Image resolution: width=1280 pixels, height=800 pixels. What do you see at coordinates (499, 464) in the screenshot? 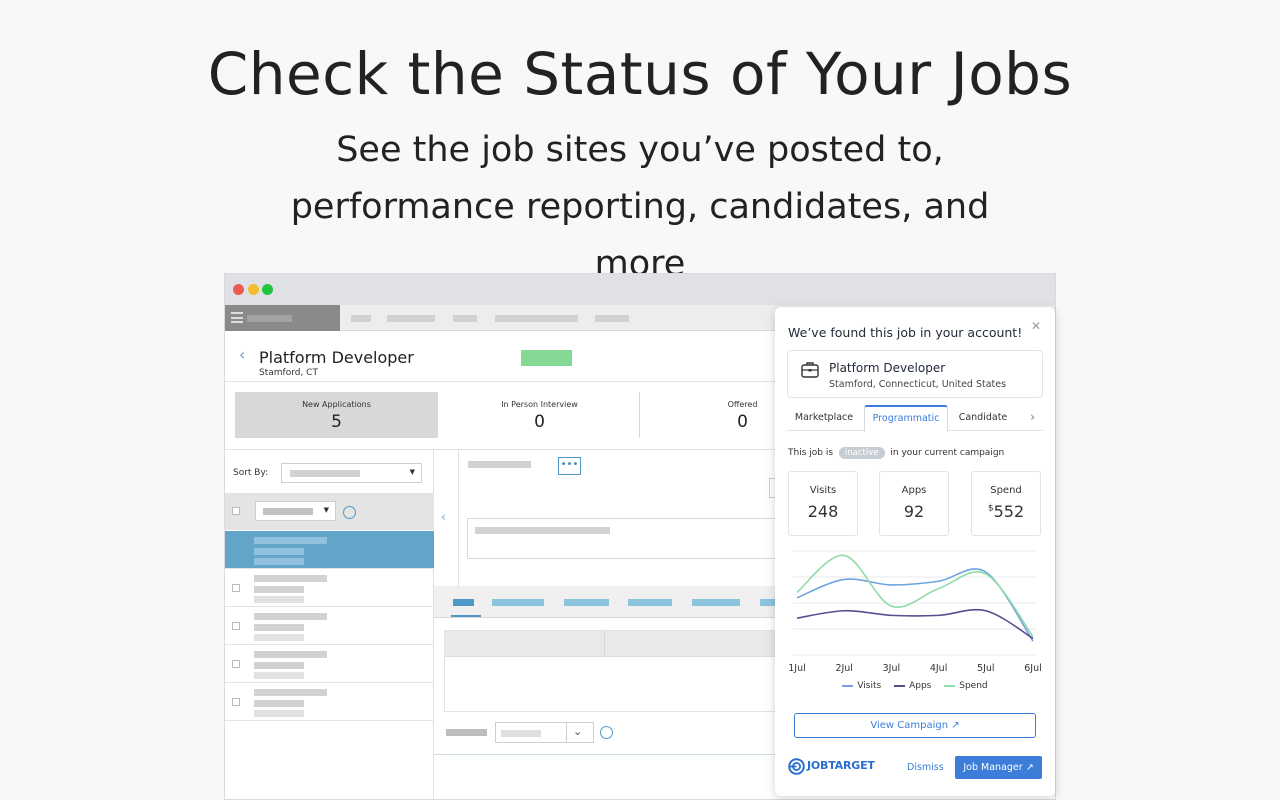
I see `detail-title-placeholder` at bounding box center [499, 464].